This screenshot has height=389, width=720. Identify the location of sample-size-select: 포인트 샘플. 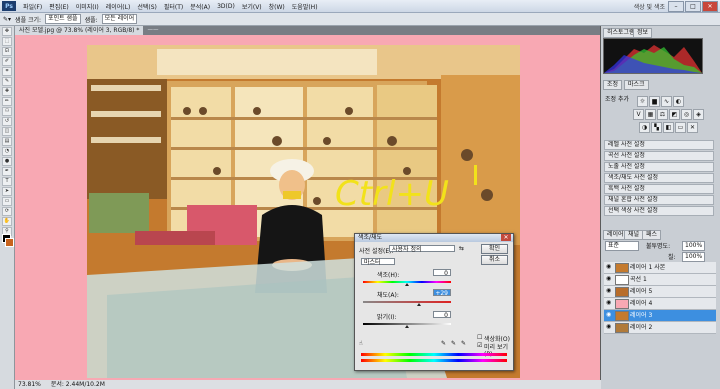
(63, 19).